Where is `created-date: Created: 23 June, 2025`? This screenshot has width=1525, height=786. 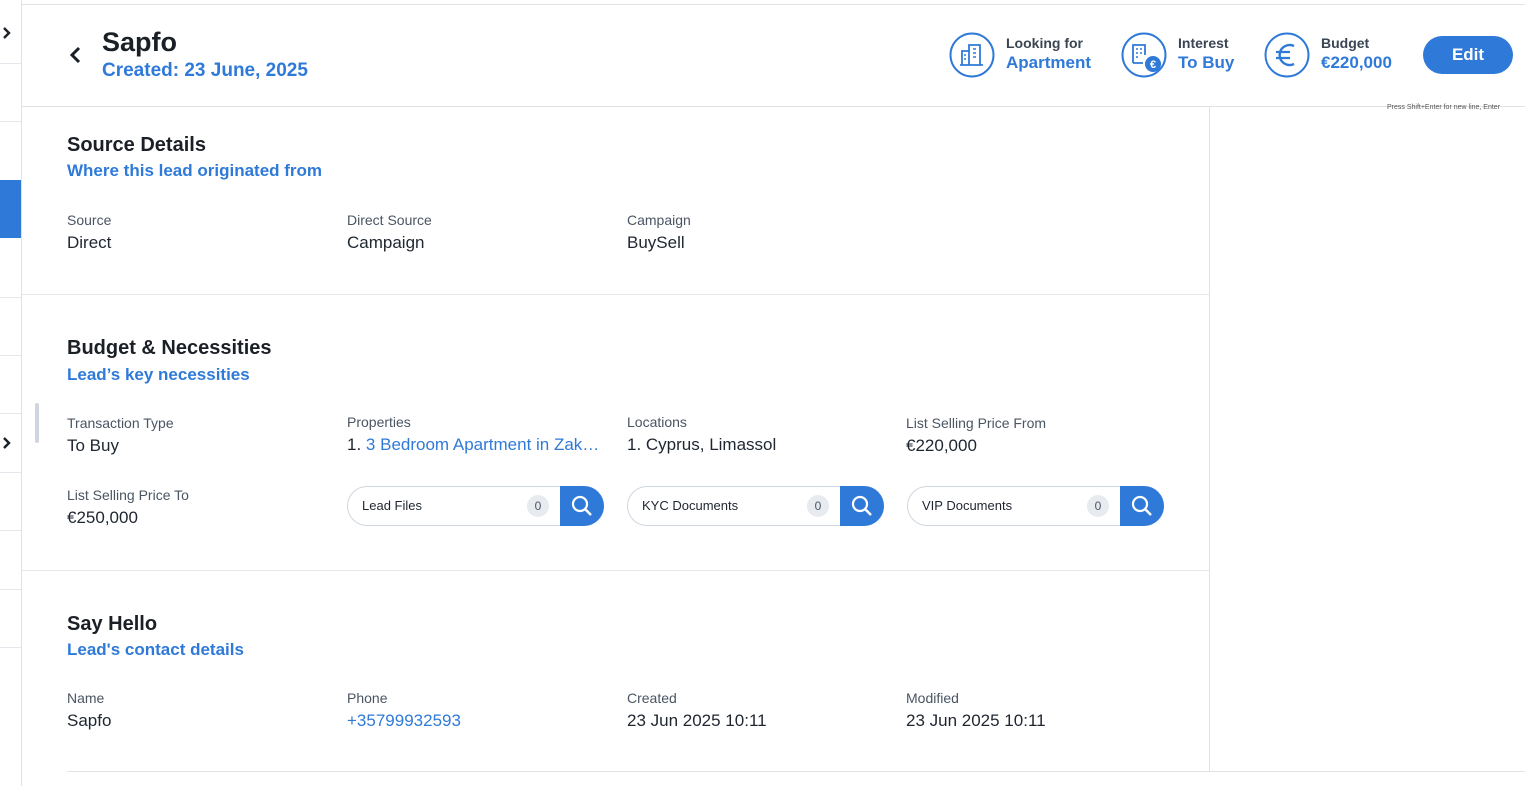
created-date: Created: 23 June, 2025 is located at coordinates (205, 70).